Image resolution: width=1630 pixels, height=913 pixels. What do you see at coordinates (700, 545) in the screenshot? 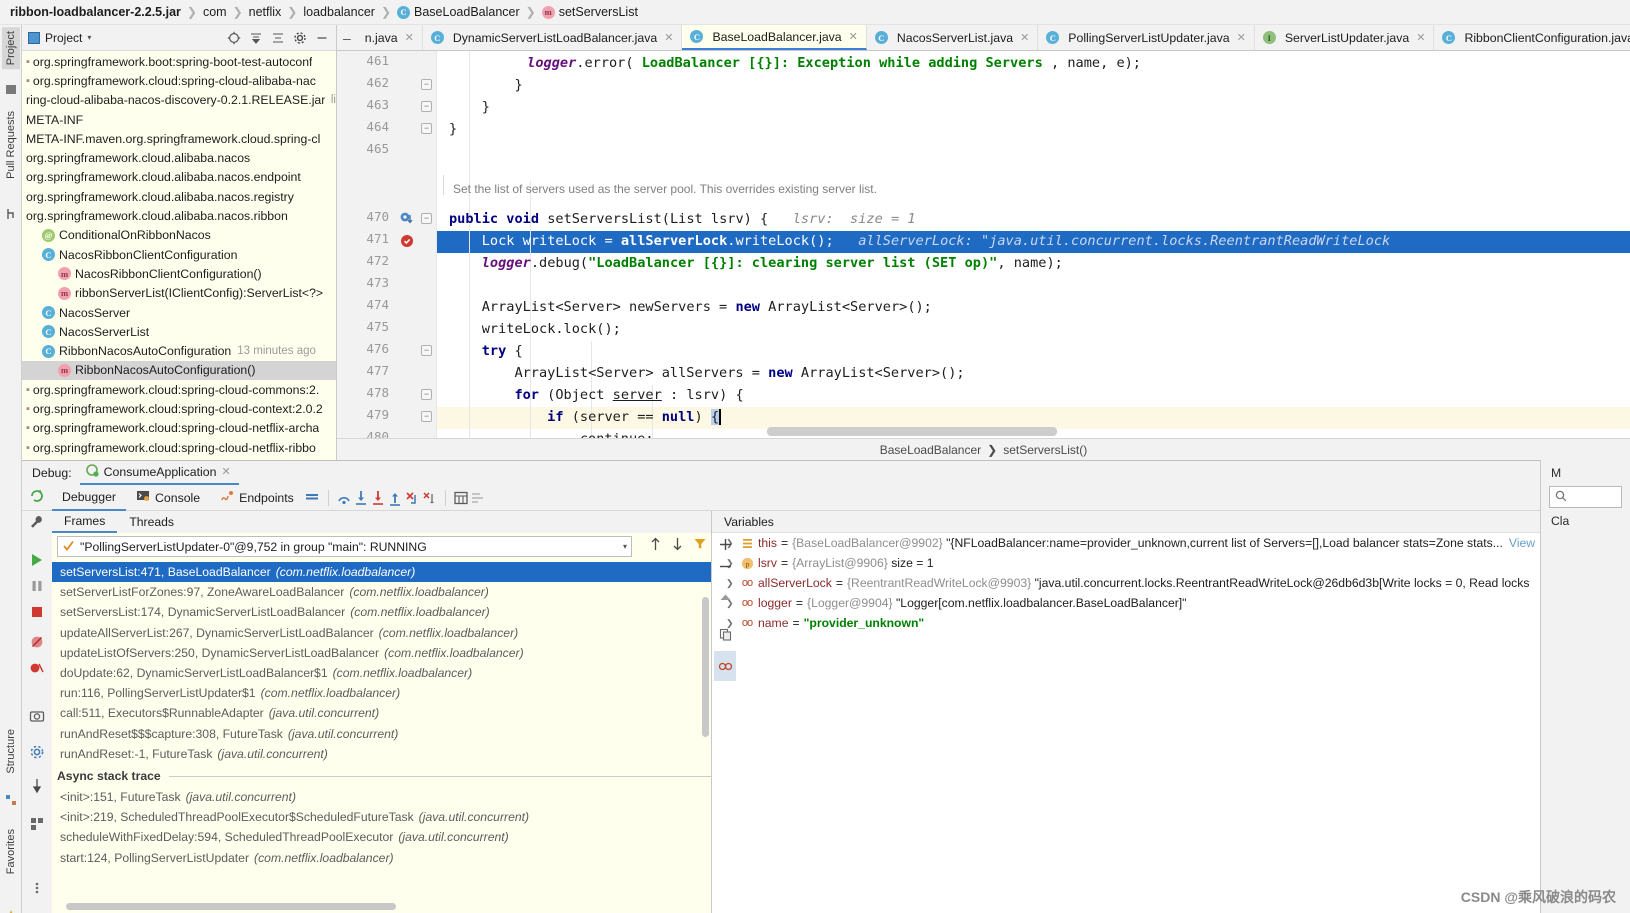
I see `filter-icon` at bounding box center [700, 545].